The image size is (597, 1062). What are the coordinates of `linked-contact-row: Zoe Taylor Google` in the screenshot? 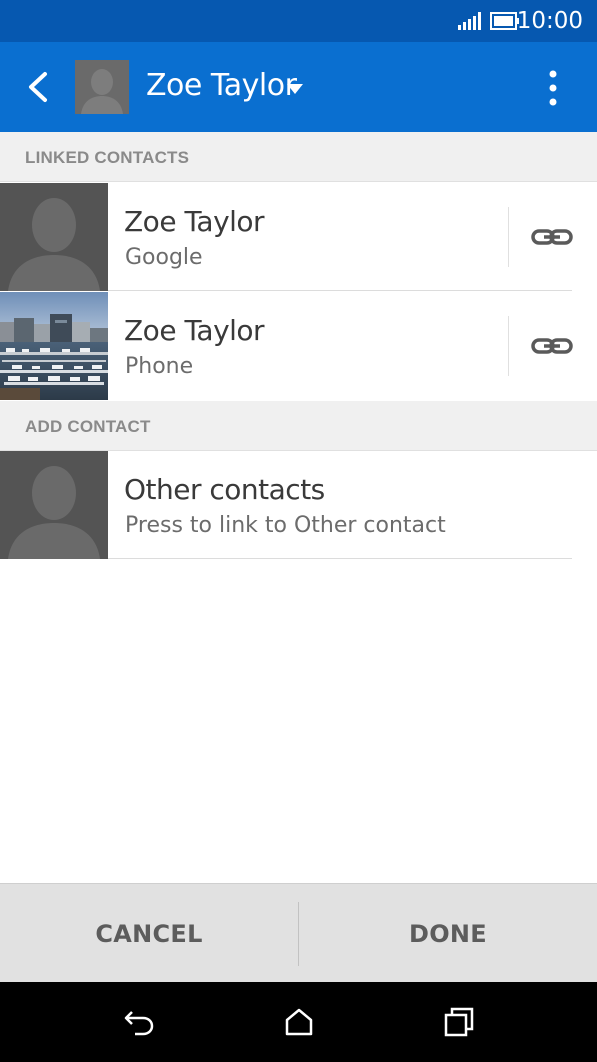 It's located at (298, 237).